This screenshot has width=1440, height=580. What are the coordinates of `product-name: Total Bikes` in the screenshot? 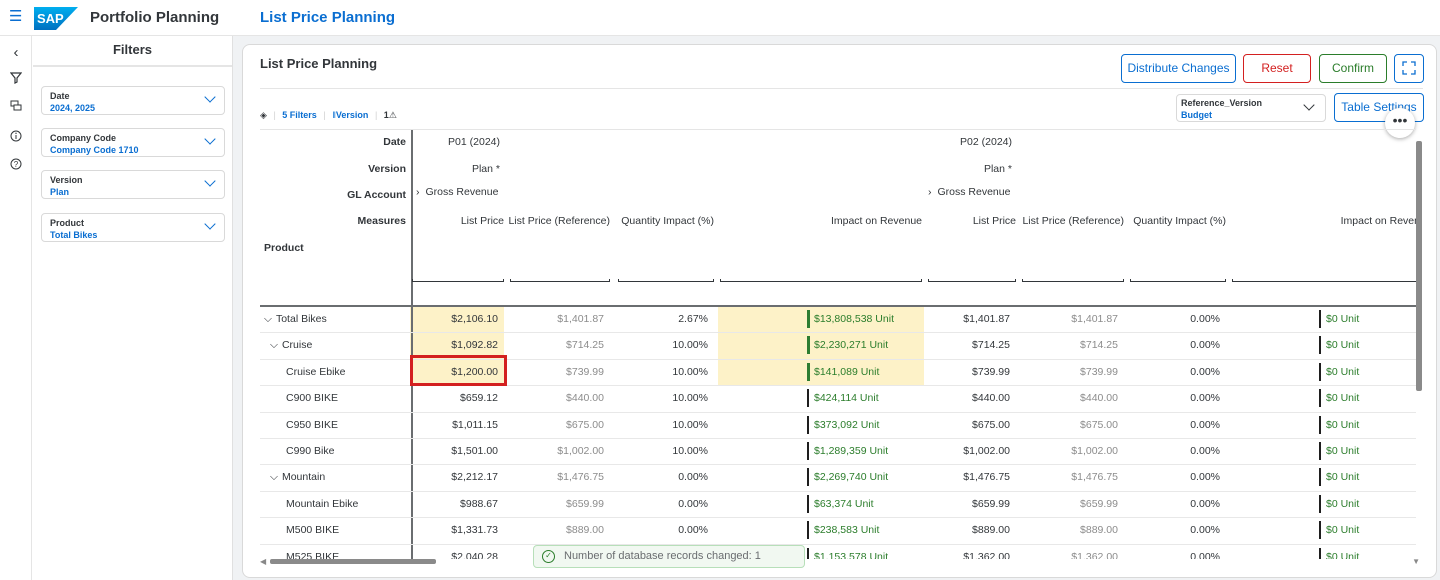 It's located at (301, 319).